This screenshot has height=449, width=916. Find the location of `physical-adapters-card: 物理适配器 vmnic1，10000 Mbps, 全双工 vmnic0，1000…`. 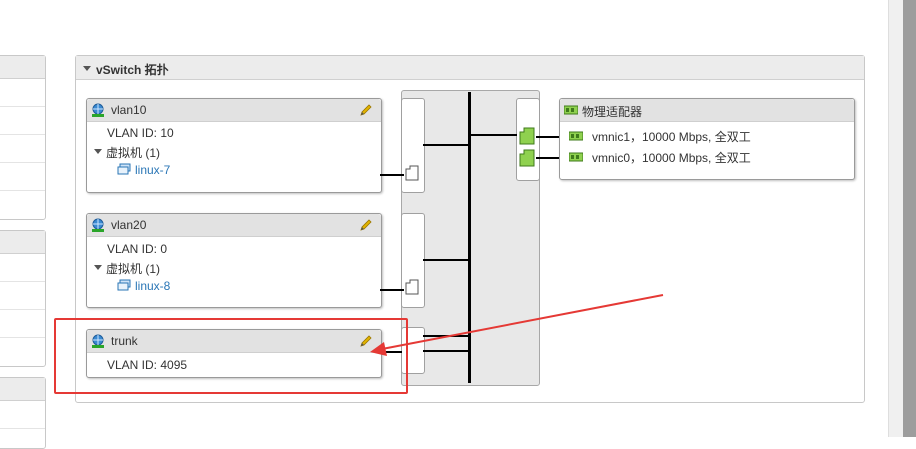

physical-adapters-card: 物理适配器 vmnic1，10000 Mbps, 全双工 vmnic0，1000… is located at coordinates (707, 139).